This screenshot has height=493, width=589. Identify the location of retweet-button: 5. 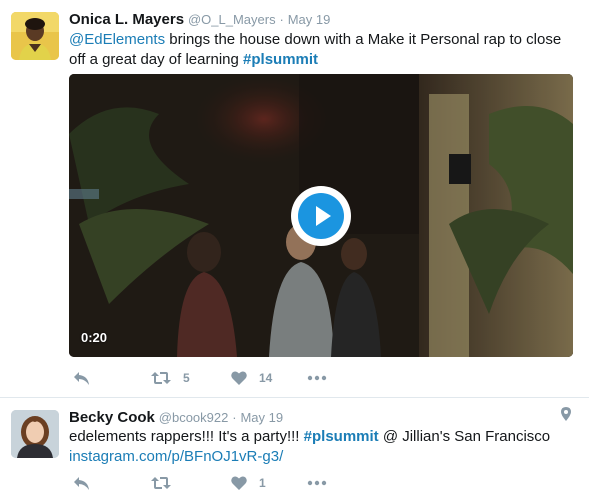
(170, 378).